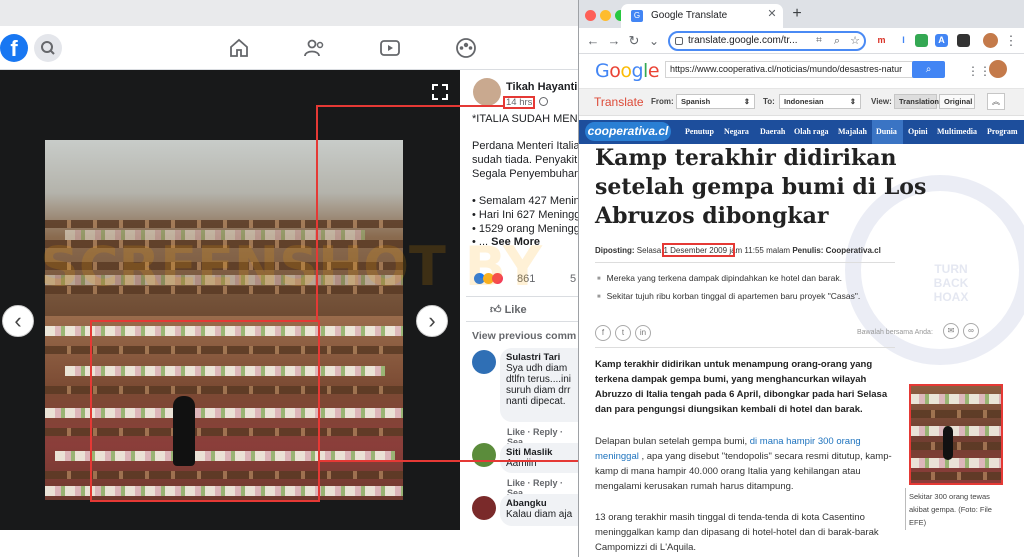 The image size is (1024, 557). Describe the element at coordinates (14, 48) in the screenshot. I see `facebook-logo: f` at that location.